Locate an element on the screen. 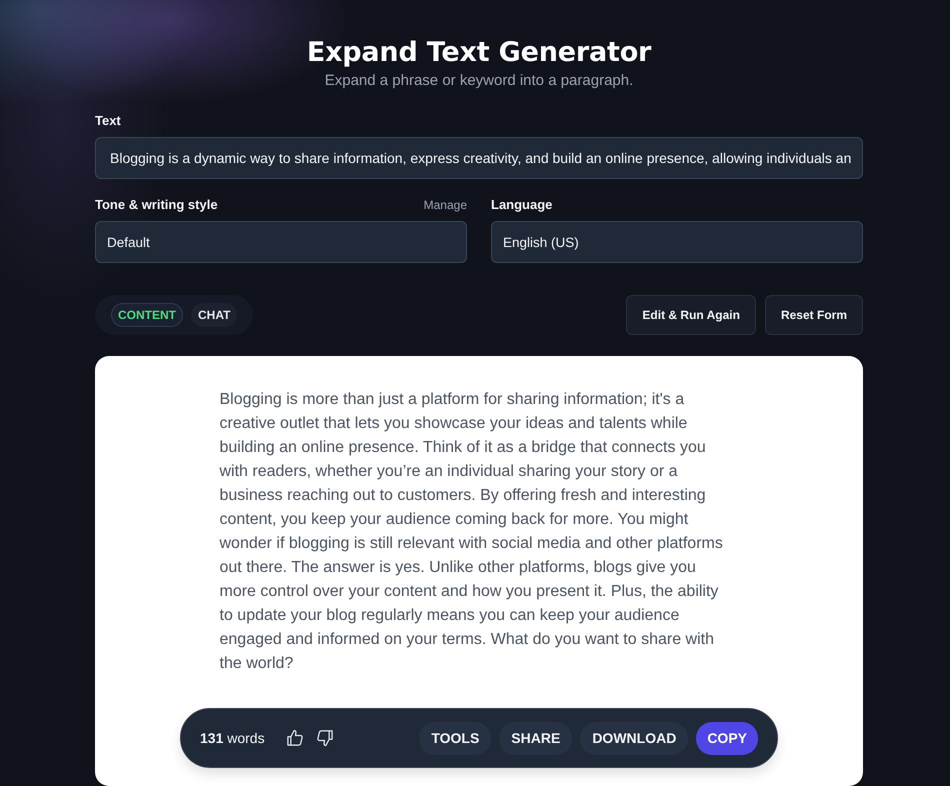 The image size is (950, 786). field-label: Tone & writing style is located at coordinates (156, 205).